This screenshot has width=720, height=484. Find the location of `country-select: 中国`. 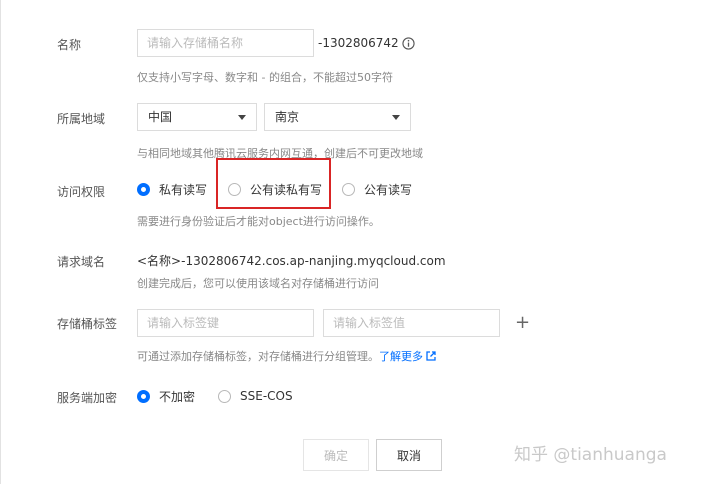

country-select: 中国 is located at coordinates (197, 117).